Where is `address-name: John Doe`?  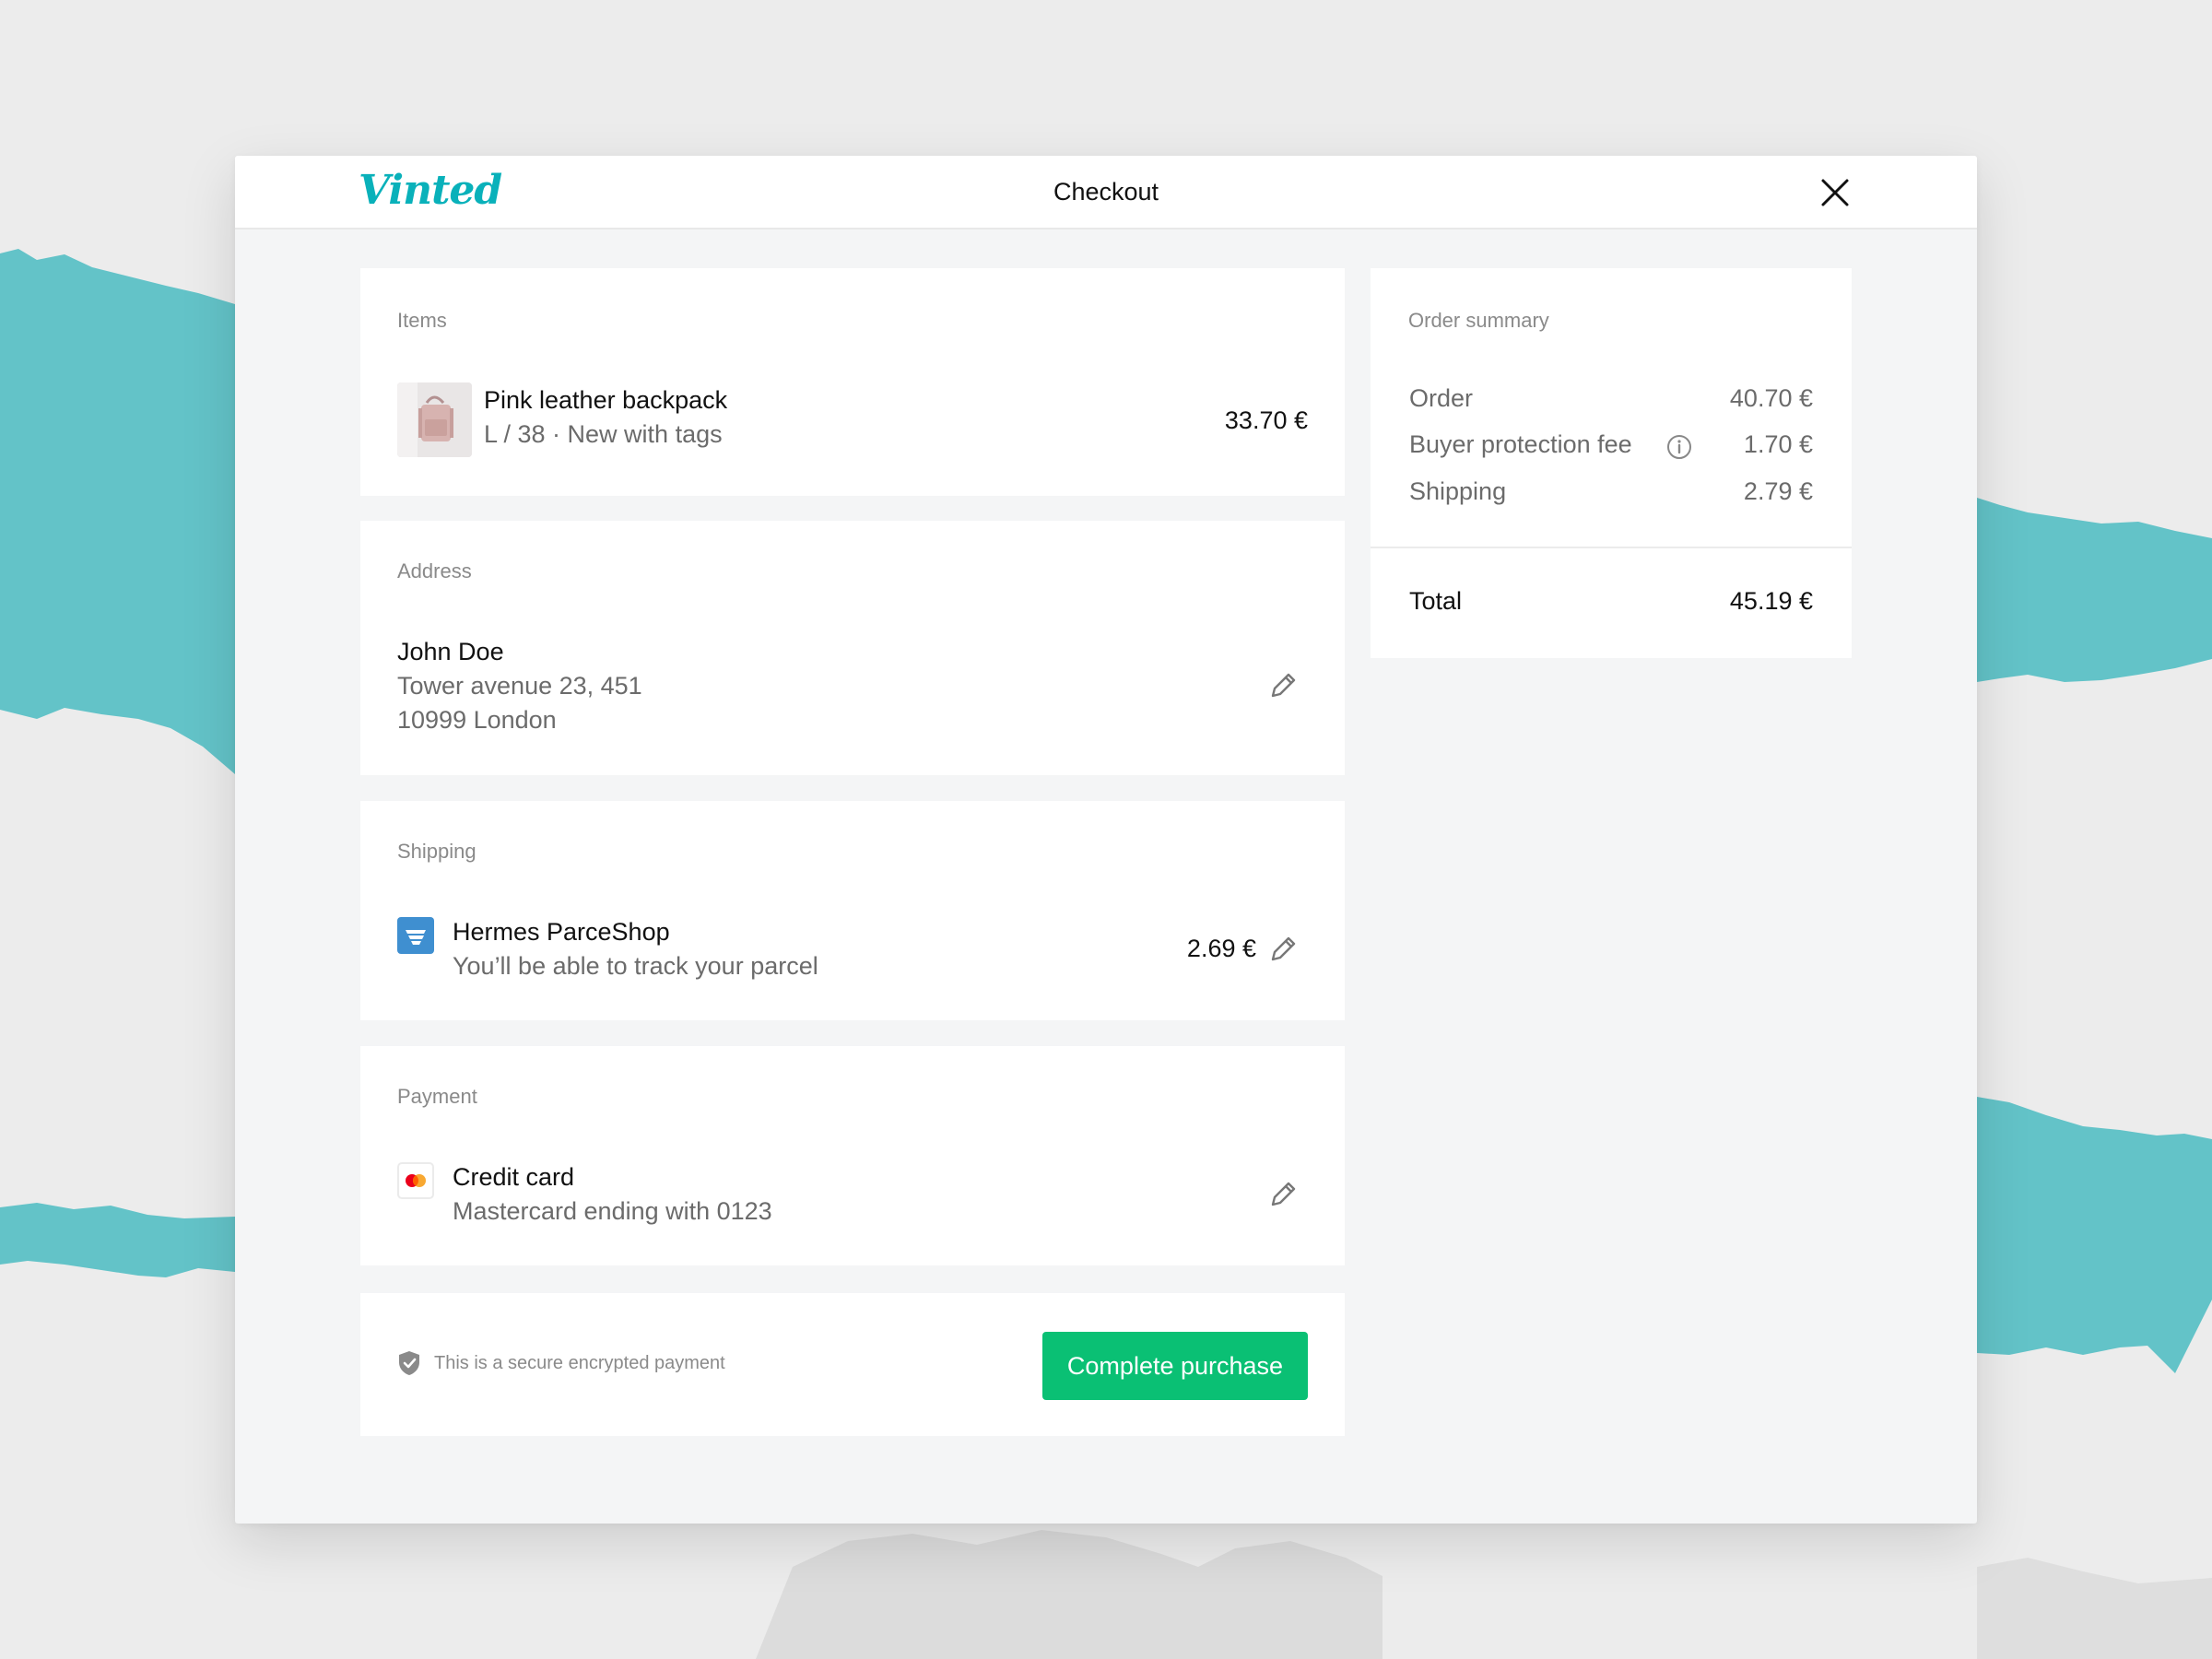 address-name: John Doe is located at coordinates (450, 651).